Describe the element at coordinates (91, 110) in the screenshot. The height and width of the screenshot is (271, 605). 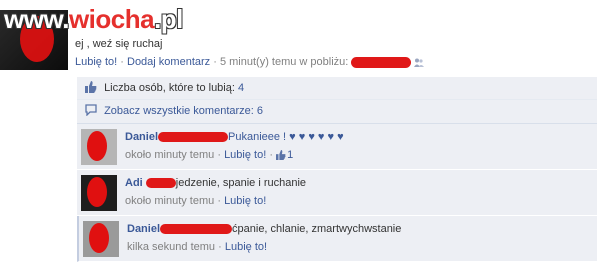
I see `comment-bubble-icon` at that location.